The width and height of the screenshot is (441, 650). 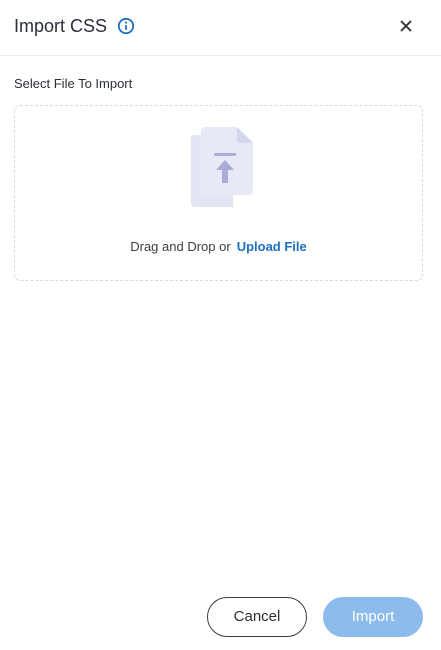 What do you see at coordinates (272, 246) in the screenshot?
I see `upload-file-link: Upload File` at bounding box center [272, 246].